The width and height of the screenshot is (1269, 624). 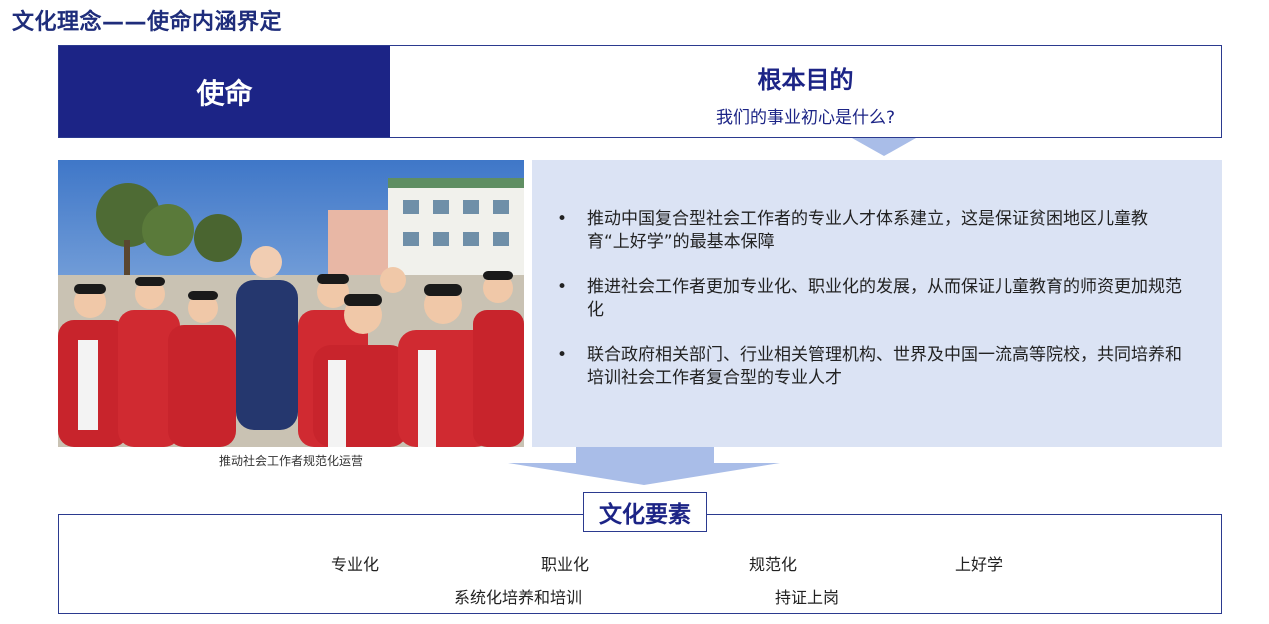 I want to click on down-arrow-icon, so click(x=884, y=147).